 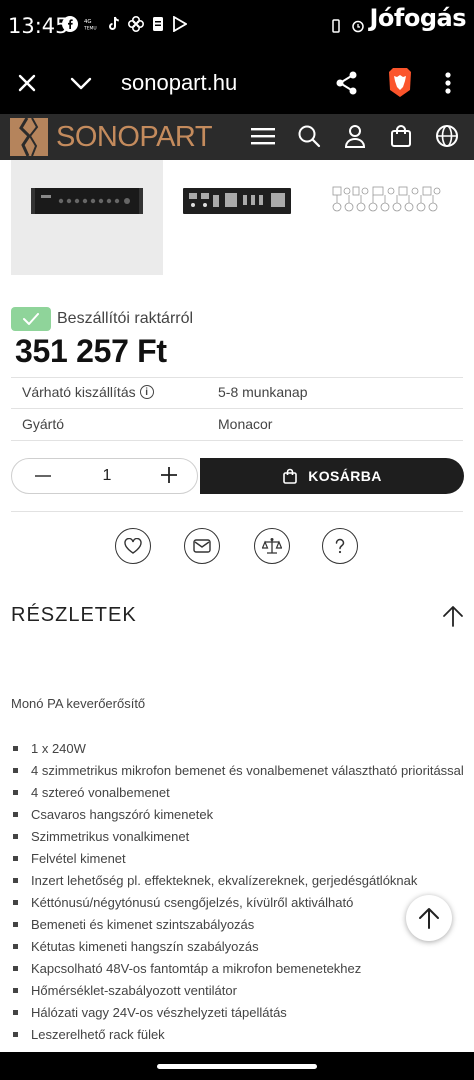 I want to click on spec-value: 5-8 munkanap, so click(x=263, y=392).